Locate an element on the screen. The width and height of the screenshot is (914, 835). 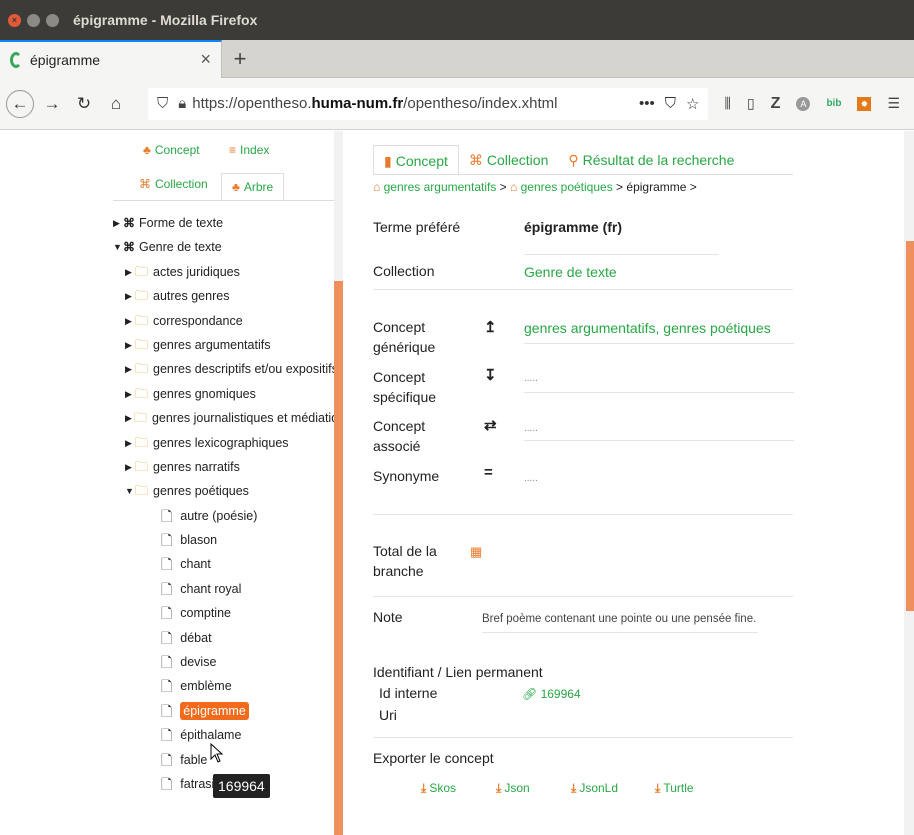
tree-node: ▶ 🗀︎ genres lexicographiques is located at coordinates (228, 443).